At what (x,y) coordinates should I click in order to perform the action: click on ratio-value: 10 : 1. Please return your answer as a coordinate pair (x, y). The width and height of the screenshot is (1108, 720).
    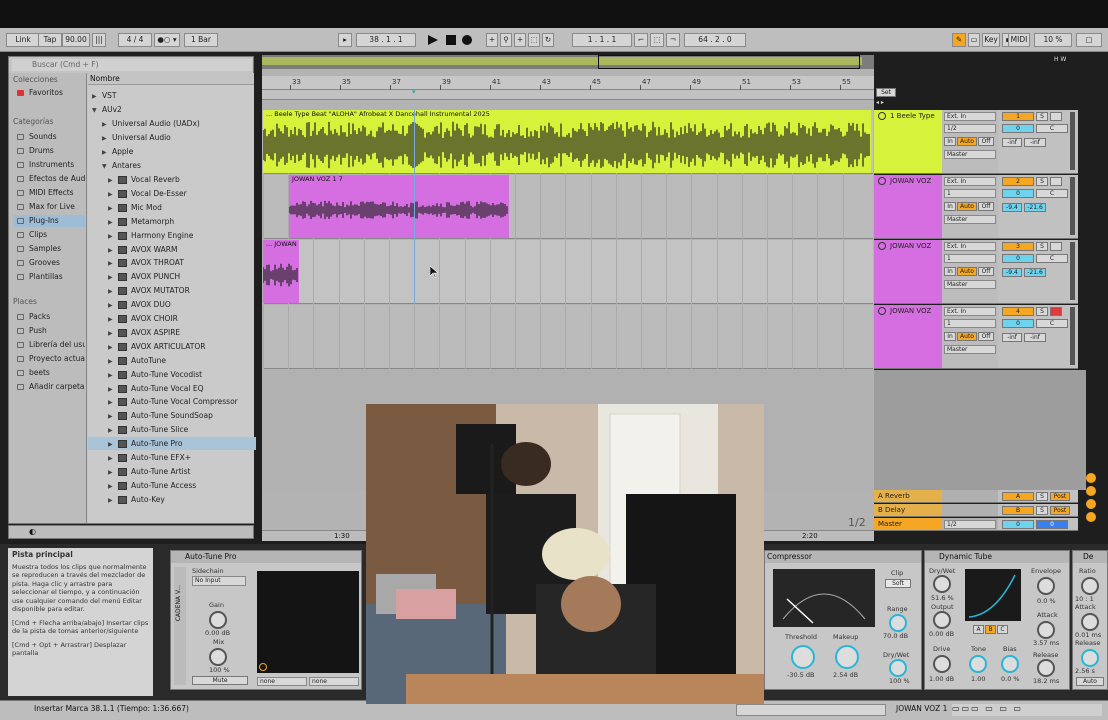
    Looking at the image, I should click on (1084, 599).